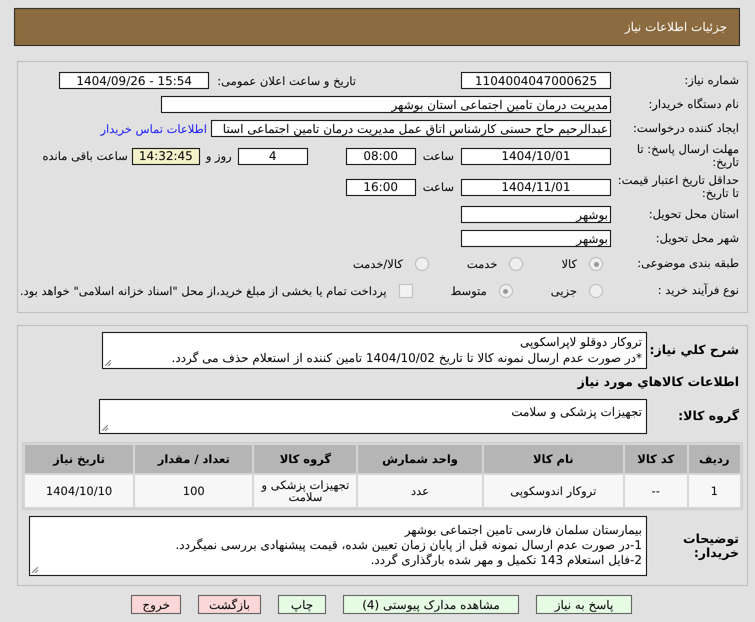 Image resolution: width=755 pixels, height=622 pixels. Describe the element at coordinates (411, 128) in the screenshot. I see `requester-field: عبدالرحیم حاج حسنی کارشناس اتاق عمل مدیریت درمان تامین اجتماعی استا` at that location.